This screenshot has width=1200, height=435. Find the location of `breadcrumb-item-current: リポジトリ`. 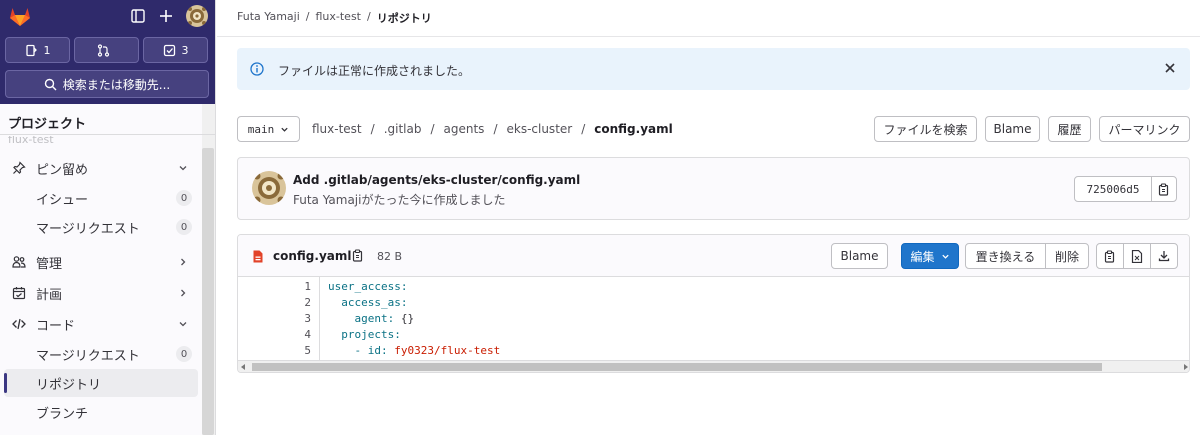

breadcrumb-item-current: リポジトリ is located at coordinates (404, 18).